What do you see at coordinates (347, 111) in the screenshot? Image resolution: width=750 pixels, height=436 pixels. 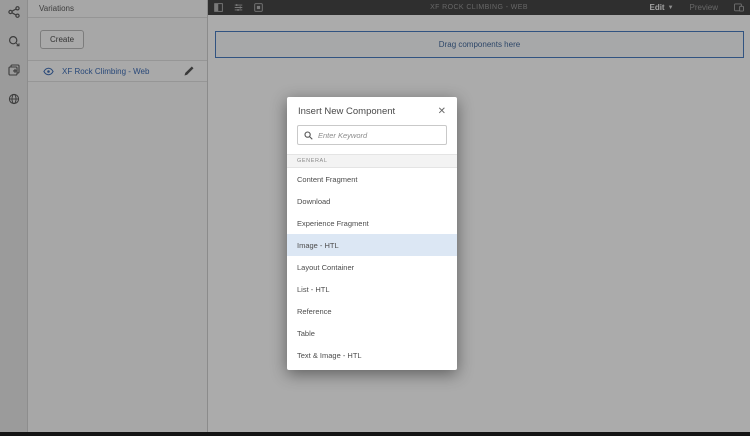 I see `dialog-title: Insert New Component` at bounding box center [347, 111].